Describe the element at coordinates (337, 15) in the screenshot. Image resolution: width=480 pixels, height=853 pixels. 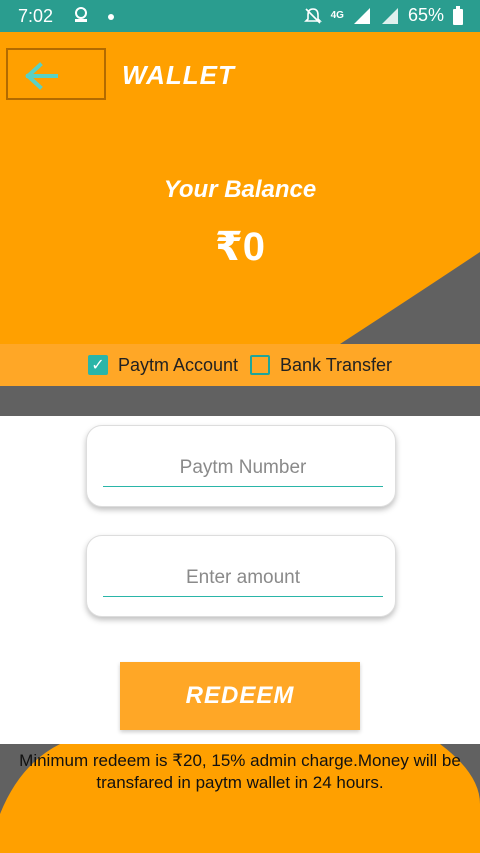
I see `network-type: 4G` at that location.